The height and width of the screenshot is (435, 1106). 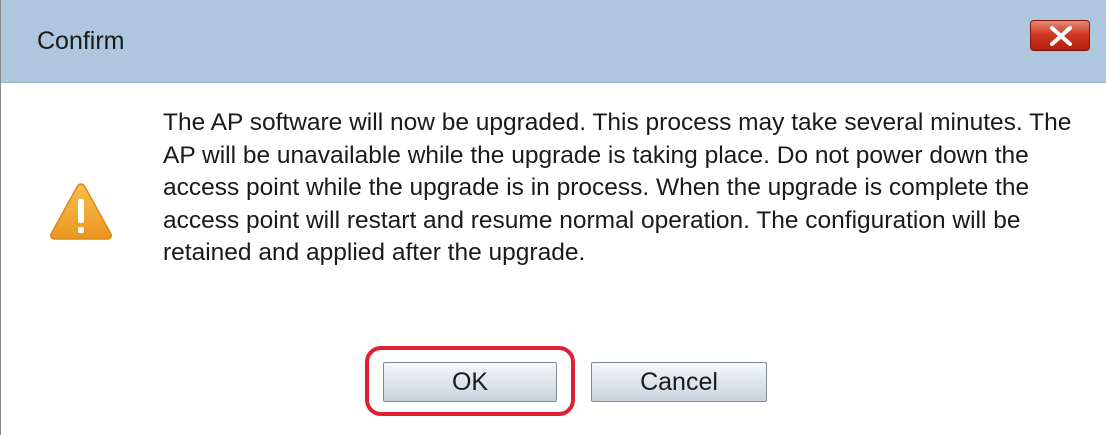 What do you see at coordinates (81, 41) in the screenshot?
I see `dialog-title: Confirm` at bounding box center [81, 41].